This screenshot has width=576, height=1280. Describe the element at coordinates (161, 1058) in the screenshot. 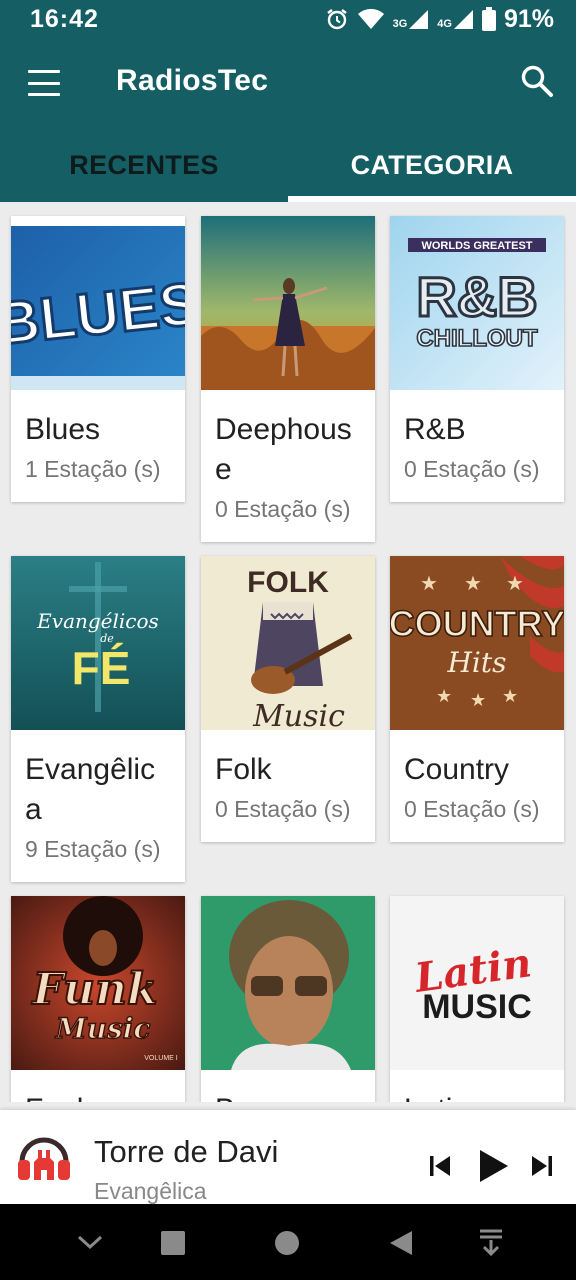

I see `svg-text: VOLUME I` at that location.